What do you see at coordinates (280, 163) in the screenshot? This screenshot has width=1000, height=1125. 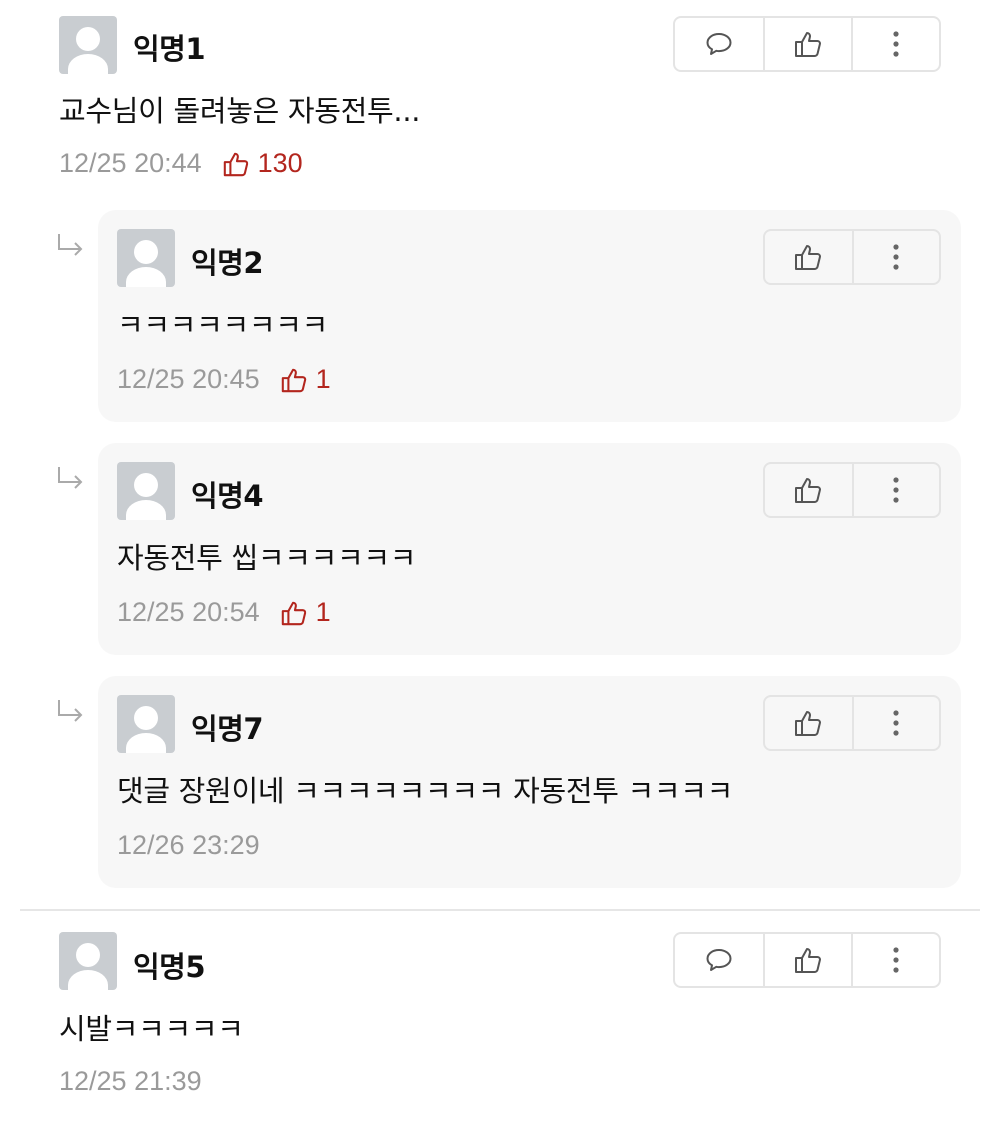 I see `like-count-value: 130` at bounding box center [280, 163].